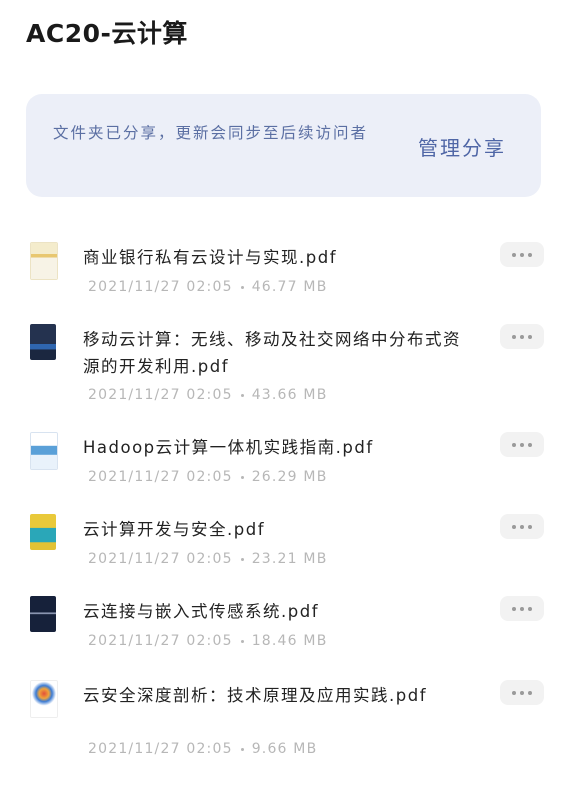 This screenshot has height=800, width=566. What do you see at coordinates (255, 695) in the screenshot?
I see `file-name: 云安全深度剖析：技术原理及应用实践.pdf` at bounding box center [255, 695].